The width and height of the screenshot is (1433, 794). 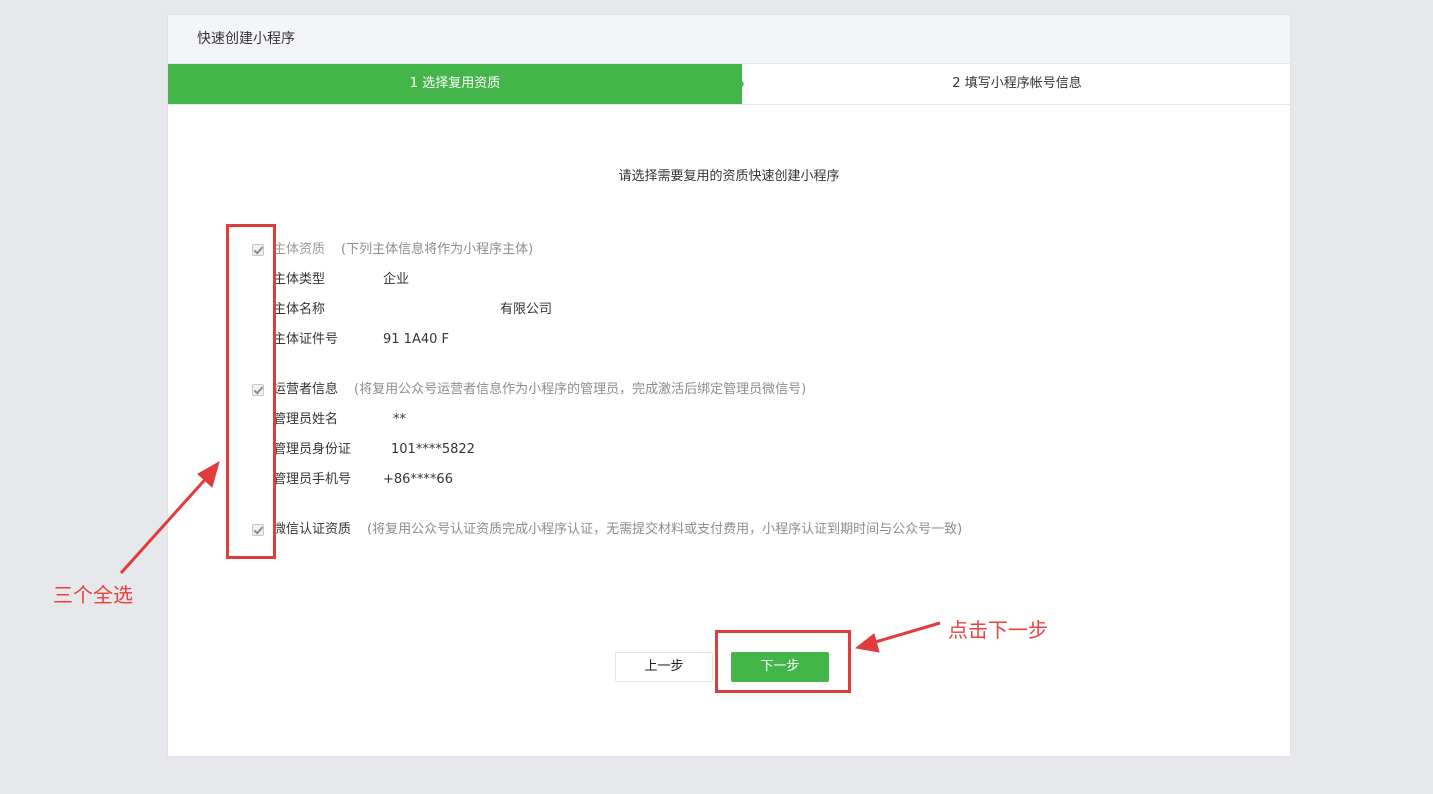 I want to click on arrow-to-next-button, so click(x=897, y=637).